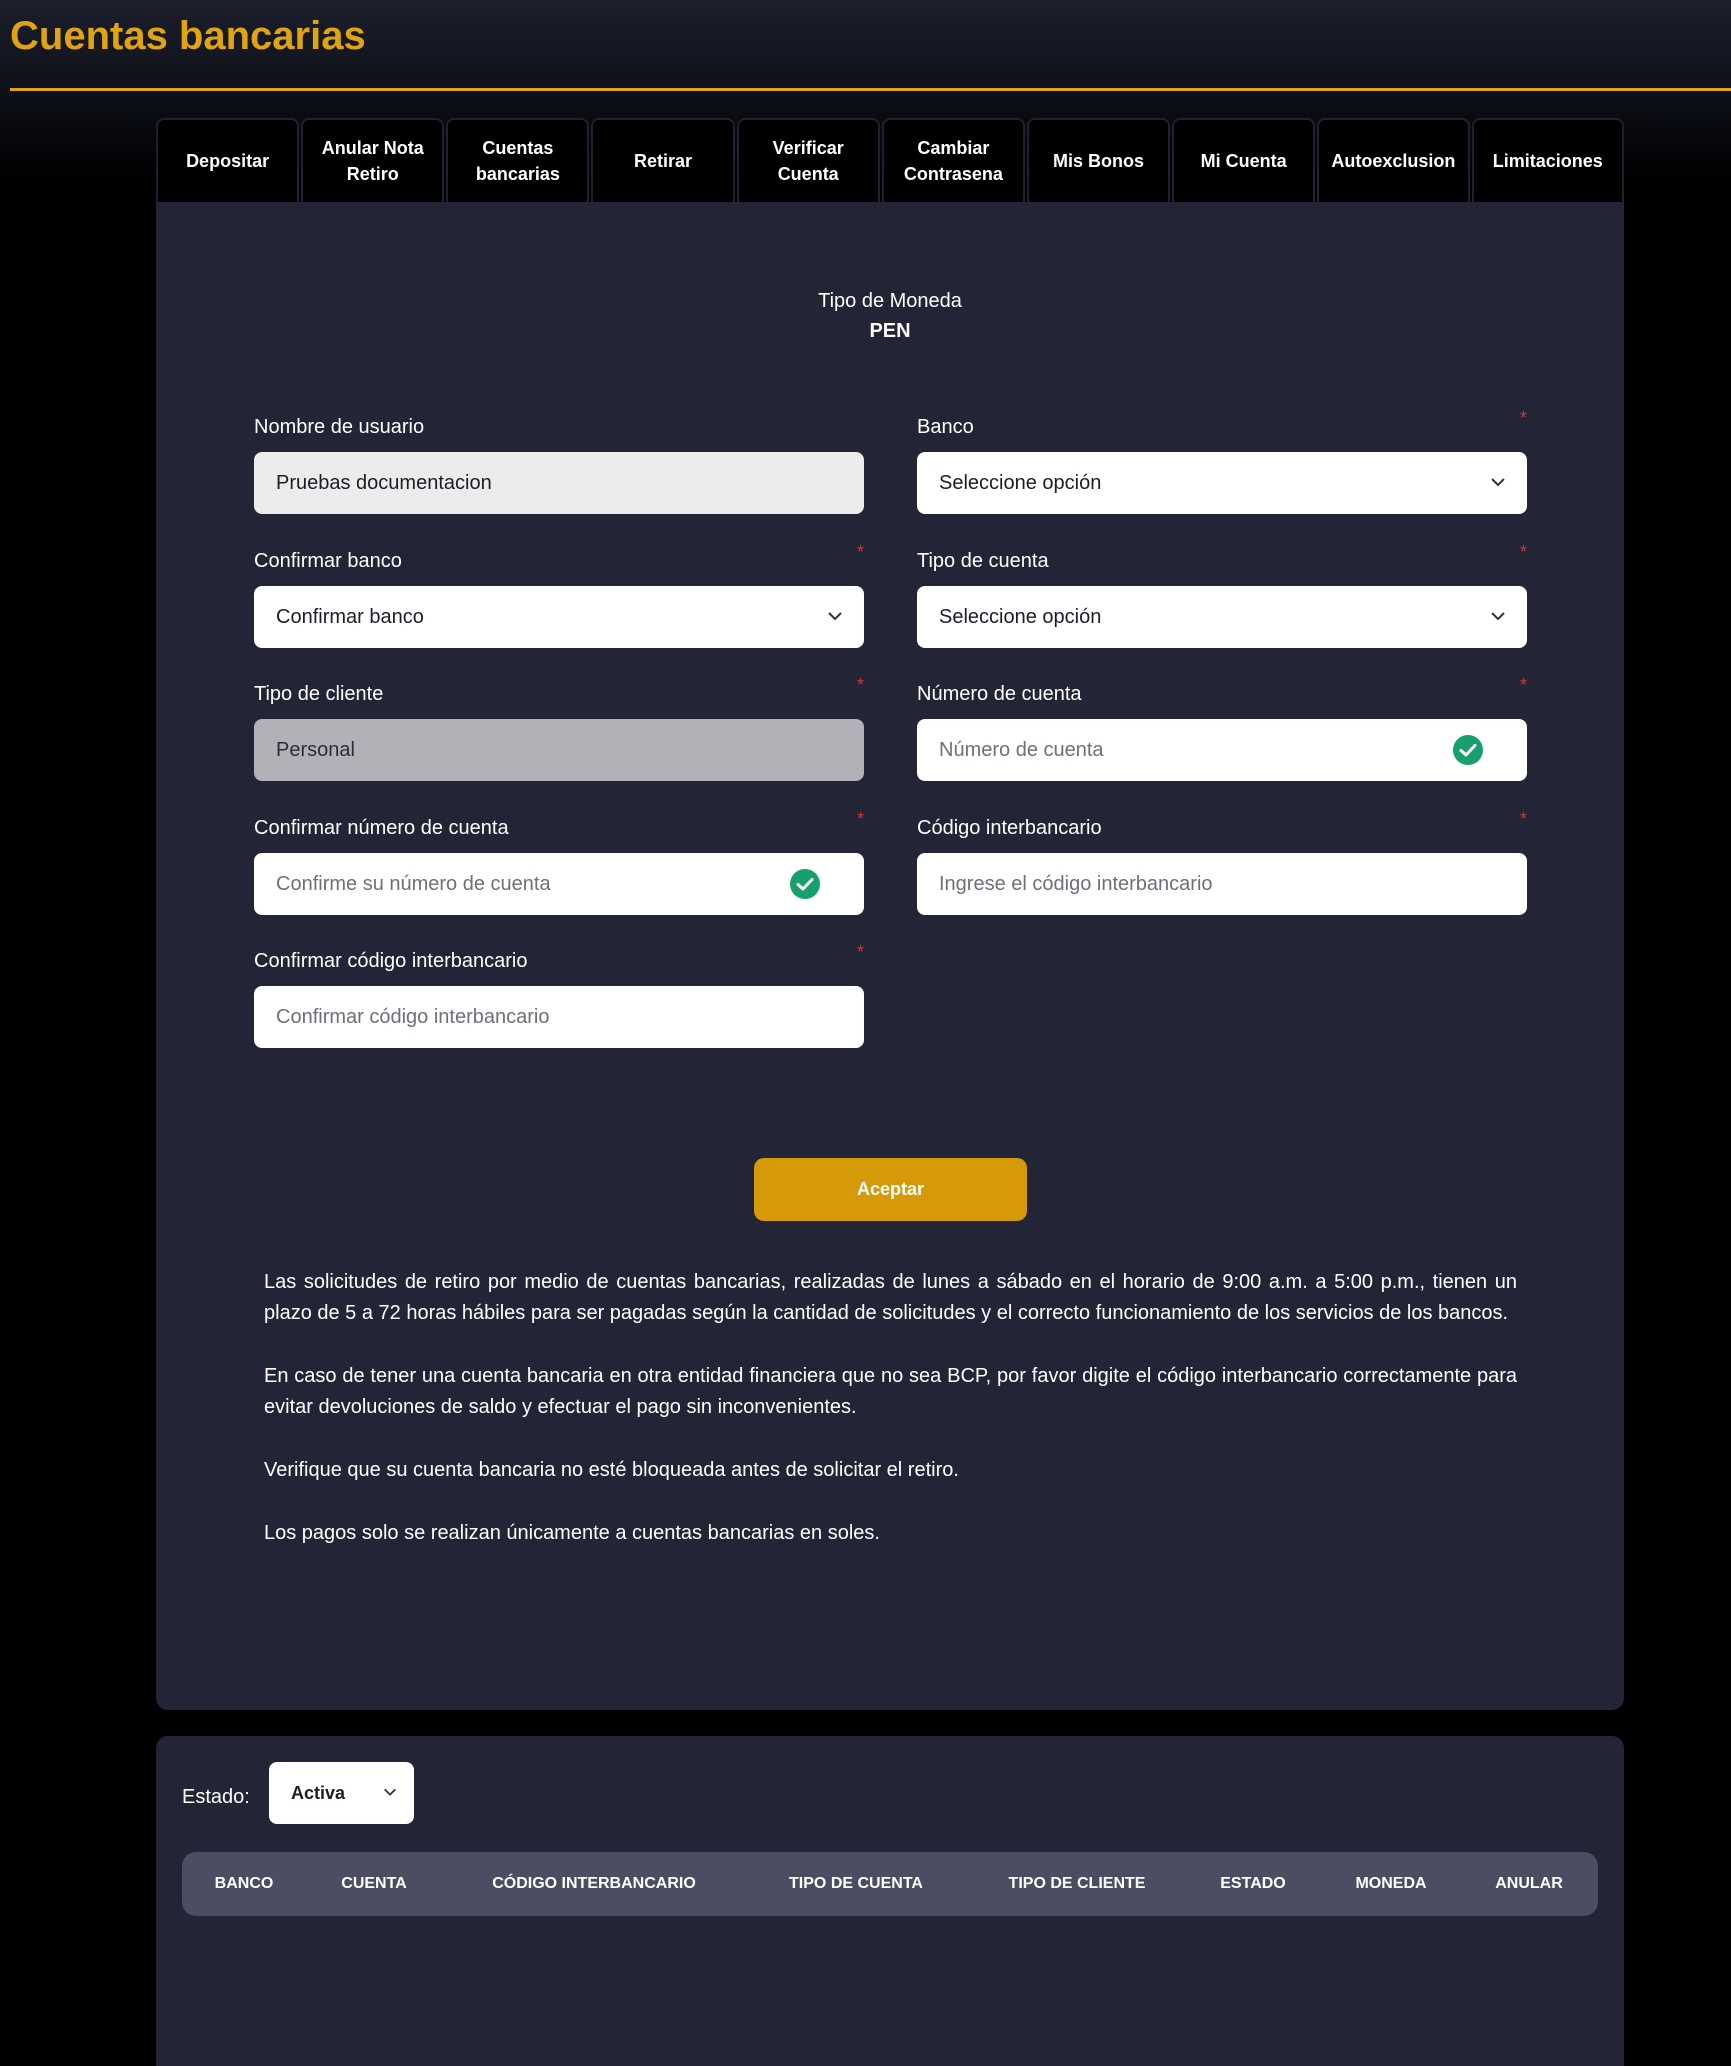 The width and height of the screenshot is (1731, 2066). What do you see at coordinates (983, 561) in the screenshot?
I see `account-type-label: Tipo de cuenta` at bounding box center [983, 561].